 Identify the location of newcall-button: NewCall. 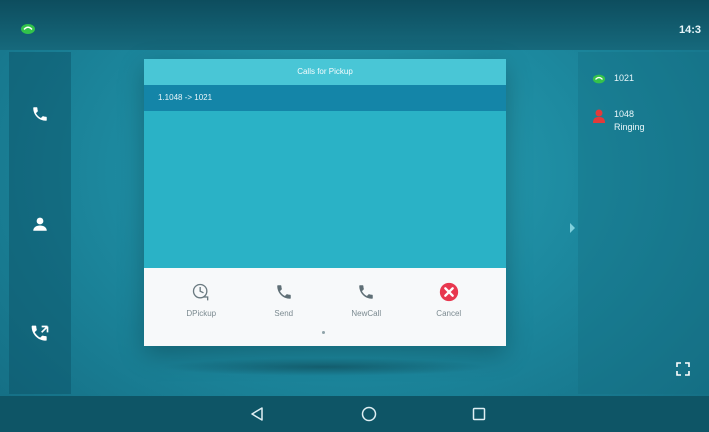
(366, 293).